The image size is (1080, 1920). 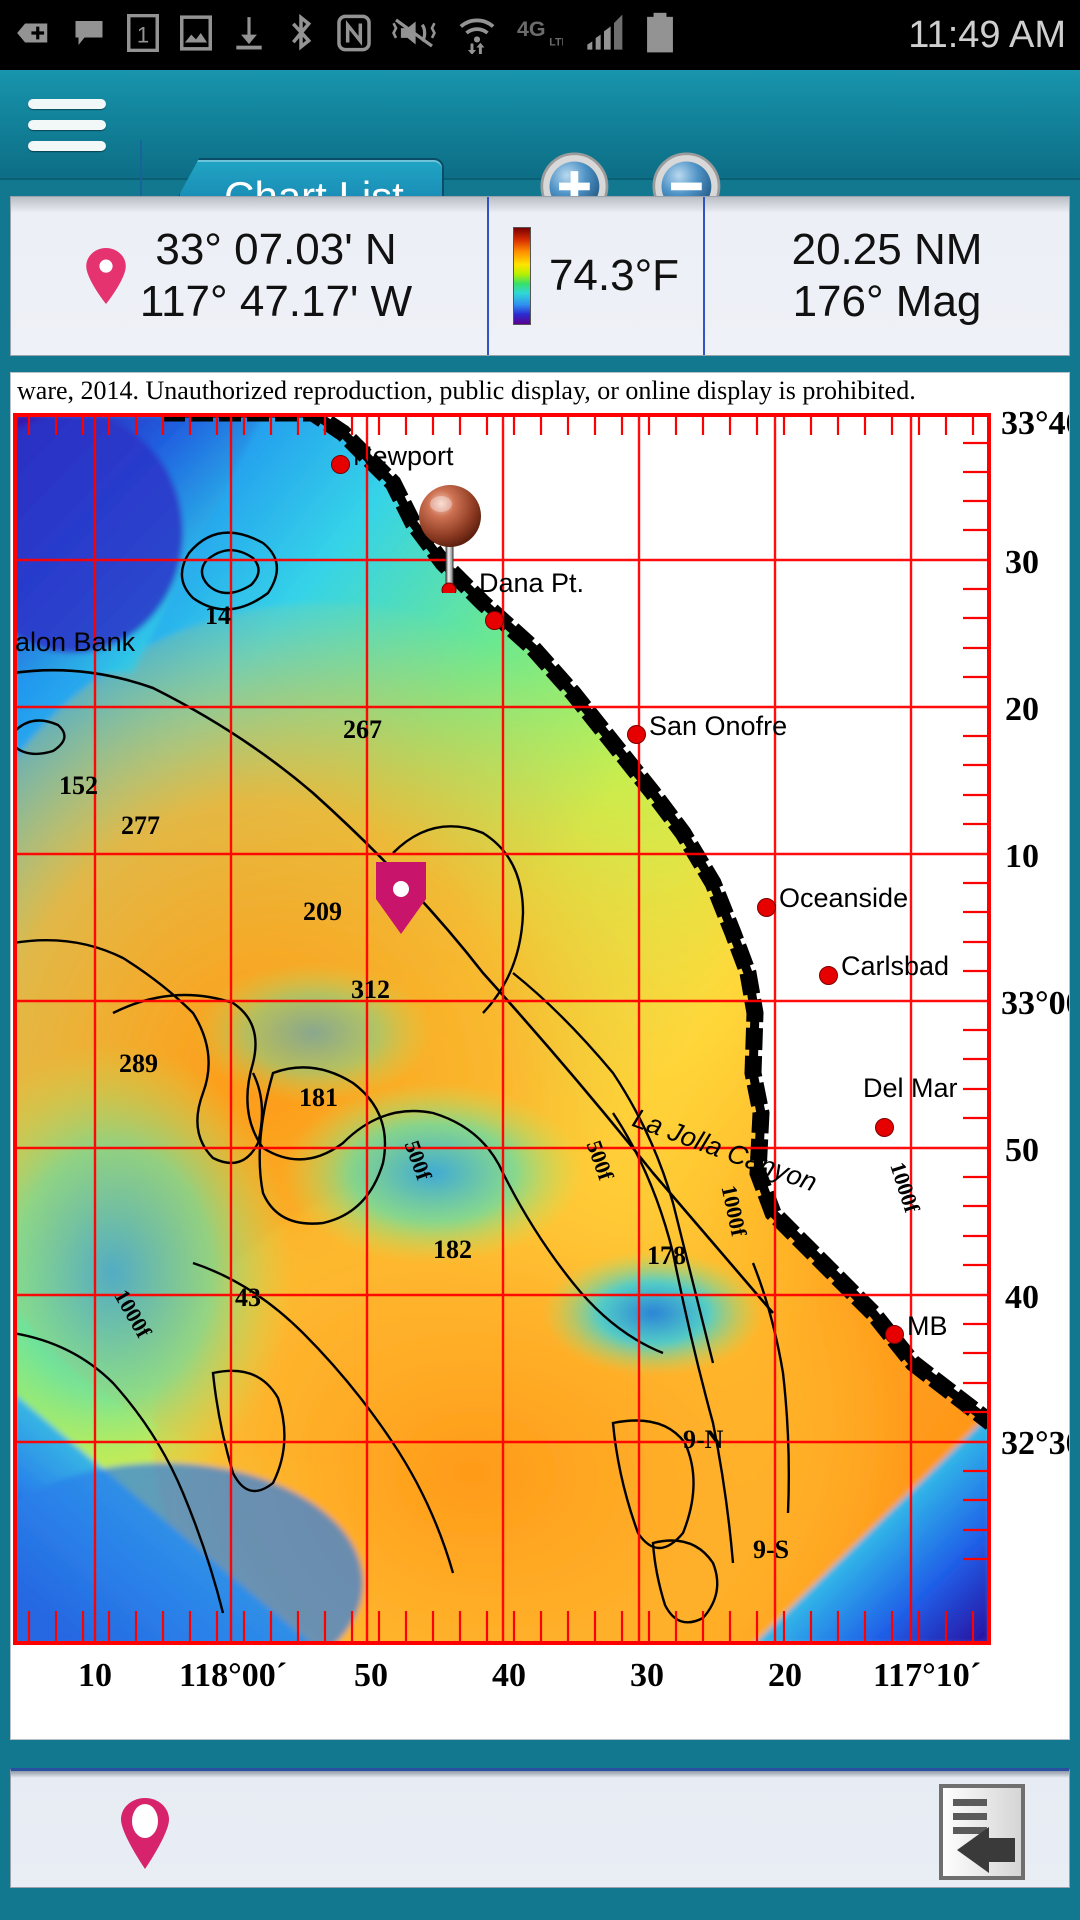 What do you see at coordinates (521, 276) in the screenshot?
I see `temperature-colorbar-icon` at bounding box center [521, 276].